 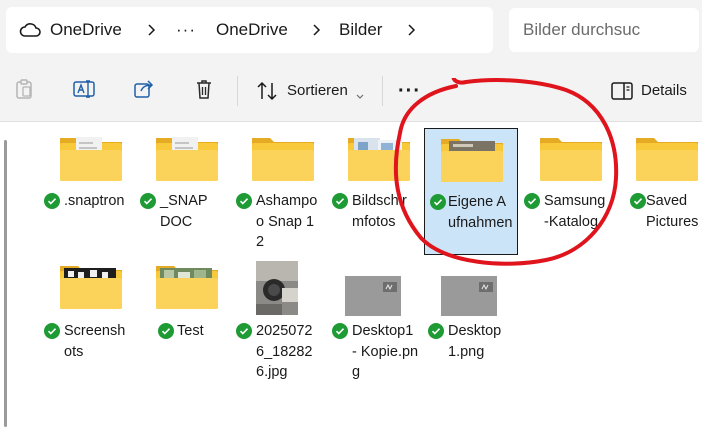 I want to click on search-input: Bilder durchsuc, so click(x=604, y=30).